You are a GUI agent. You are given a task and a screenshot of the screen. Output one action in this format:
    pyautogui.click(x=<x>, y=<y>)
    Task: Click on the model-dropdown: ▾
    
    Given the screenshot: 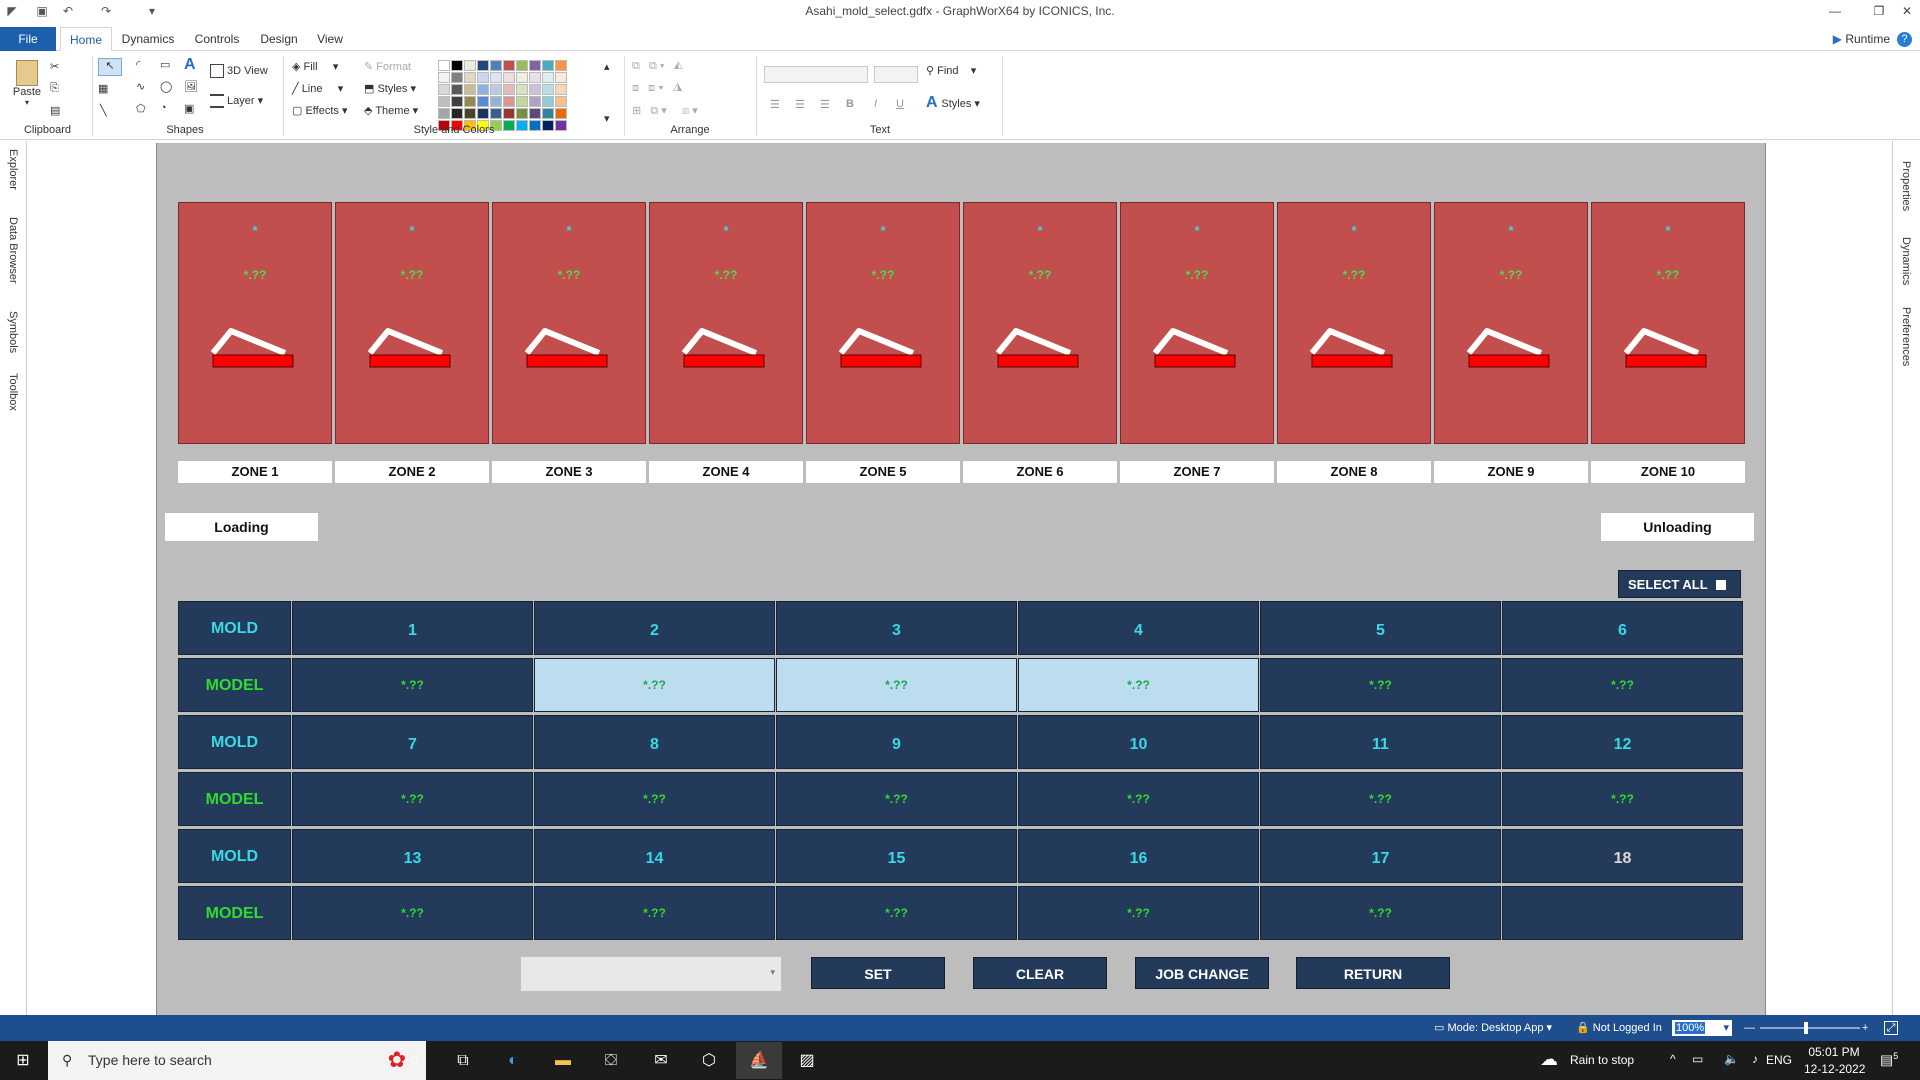 What is the action you would take?
    pyautogui.click(x=651, y=974)
    